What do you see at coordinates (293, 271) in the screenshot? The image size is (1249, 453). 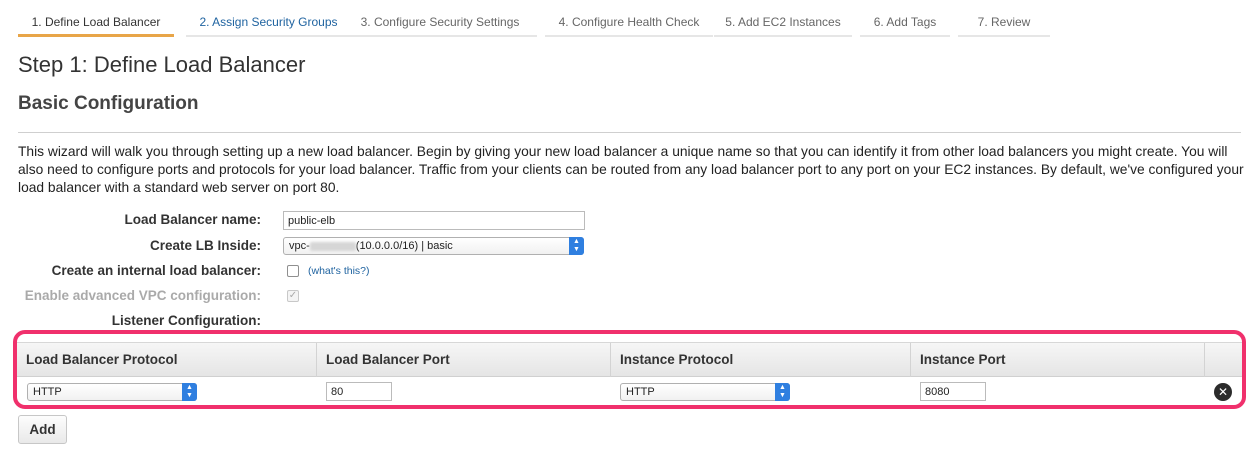 I see `internal-lb-checkbox` at bounding box center [293, 271].